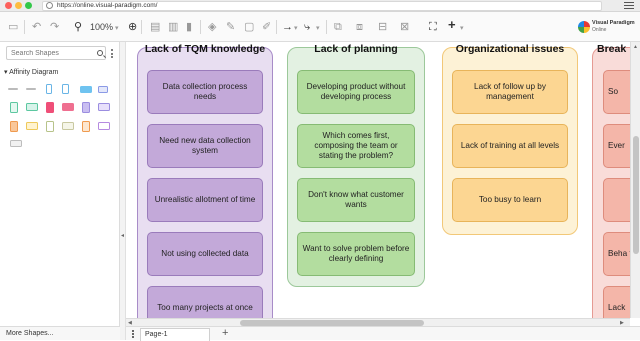 Image resolution: width=640 pixels, height=341 pixels. I want to click on group-title: Lack of planning, so click(356, 49).